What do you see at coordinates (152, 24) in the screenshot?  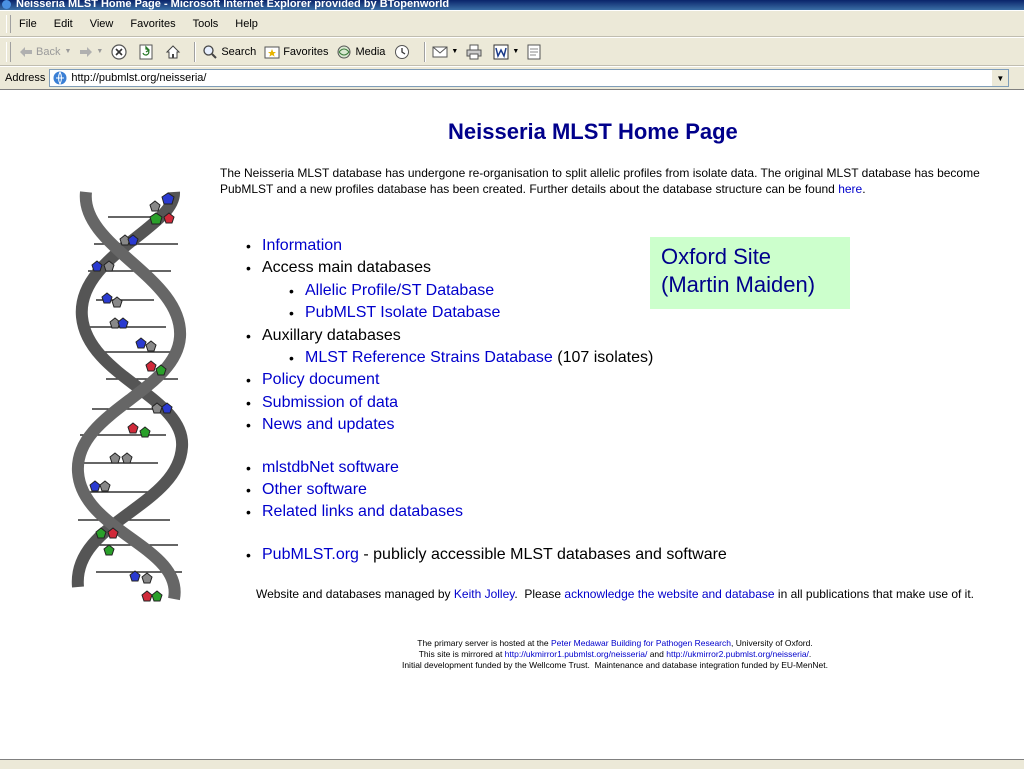 I see `menu-favorites: Favorites` at bounding box center [152, 24].